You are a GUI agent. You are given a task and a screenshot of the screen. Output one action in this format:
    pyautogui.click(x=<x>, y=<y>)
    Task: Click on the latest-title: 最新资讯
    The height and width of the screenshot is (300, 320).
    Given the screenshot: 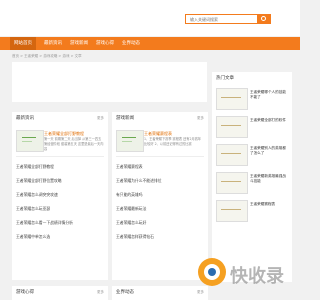 What is the action you would take?
    pyautogui.click(x=25, y=118)
    